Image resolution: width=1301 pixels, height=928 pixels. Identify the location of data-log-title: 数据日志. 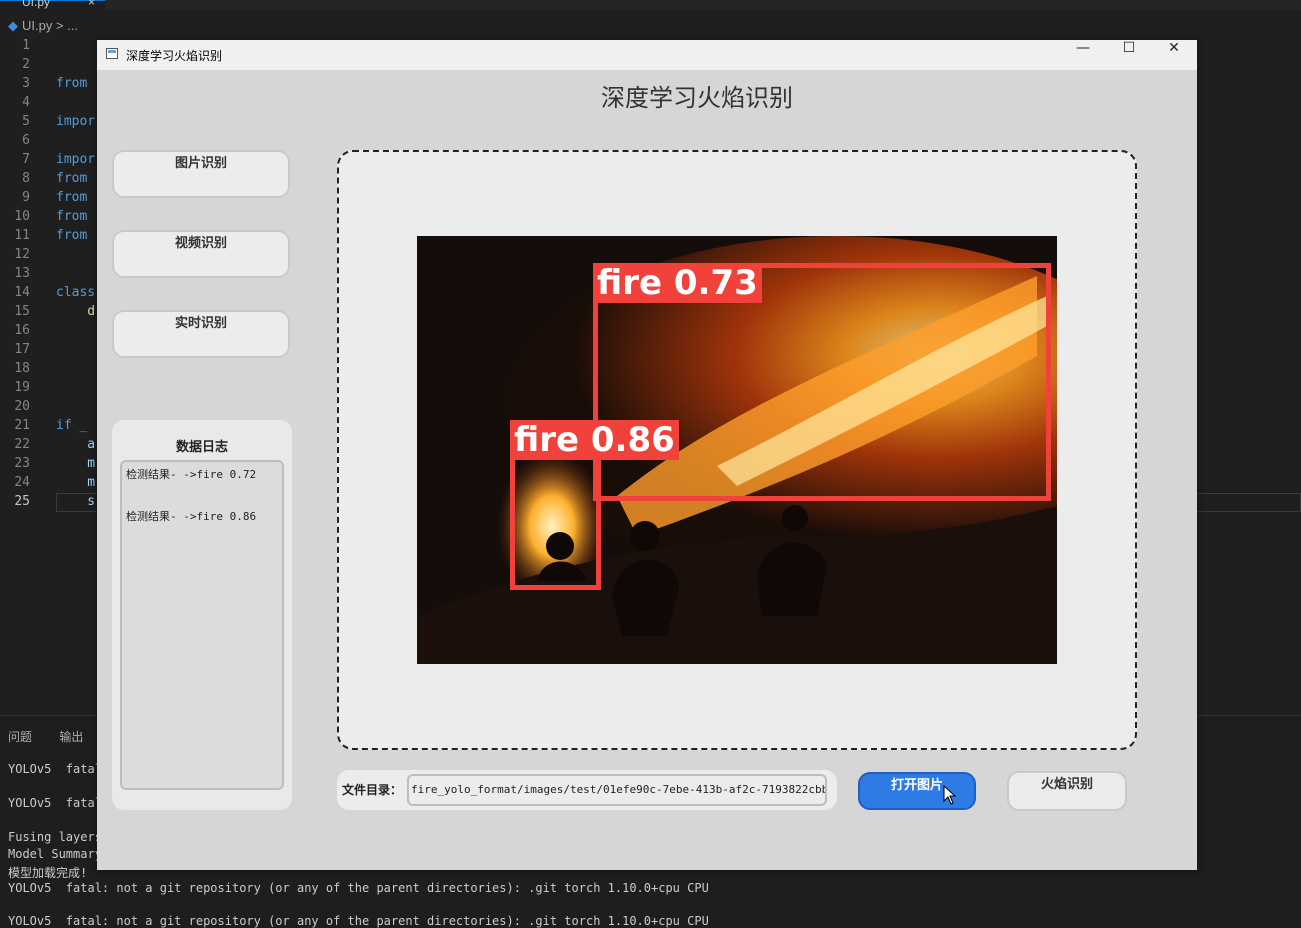
(201, 447).